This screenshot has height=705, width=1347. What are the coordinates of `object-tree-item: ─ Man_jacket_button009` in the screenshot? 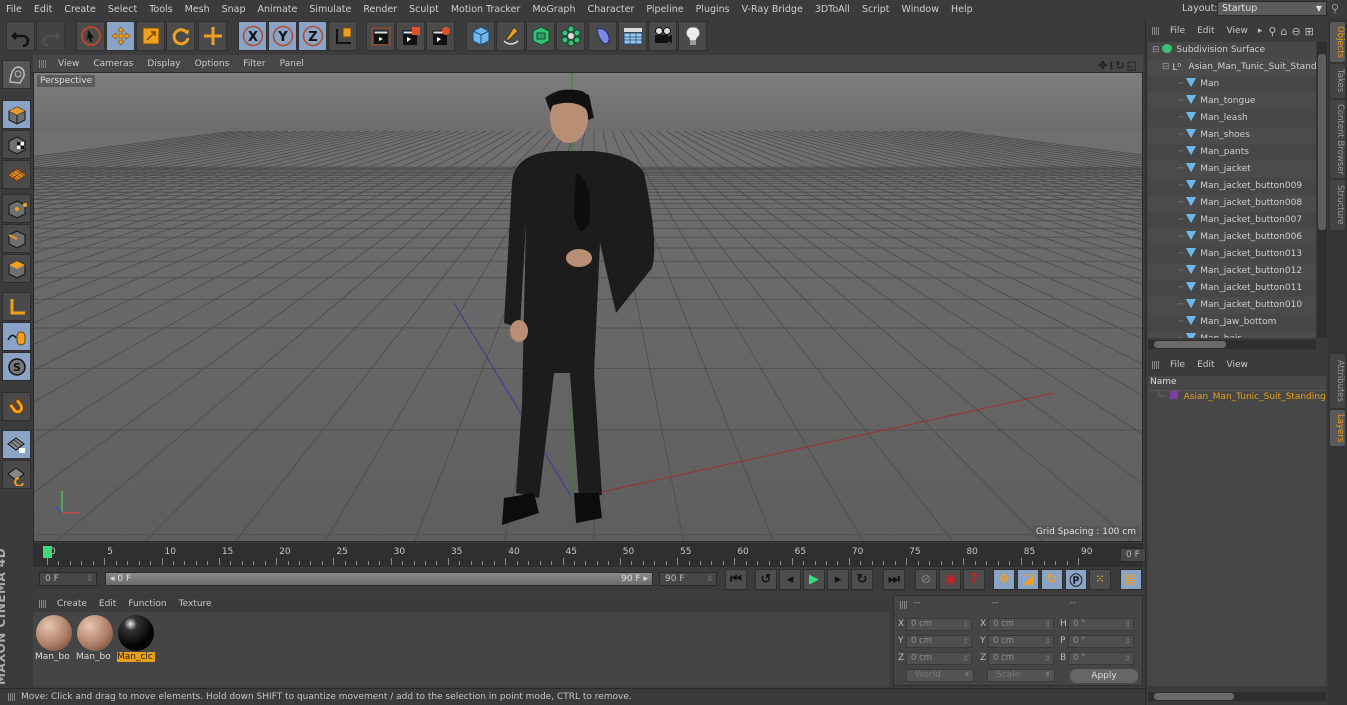 It's located at (1232, 186).